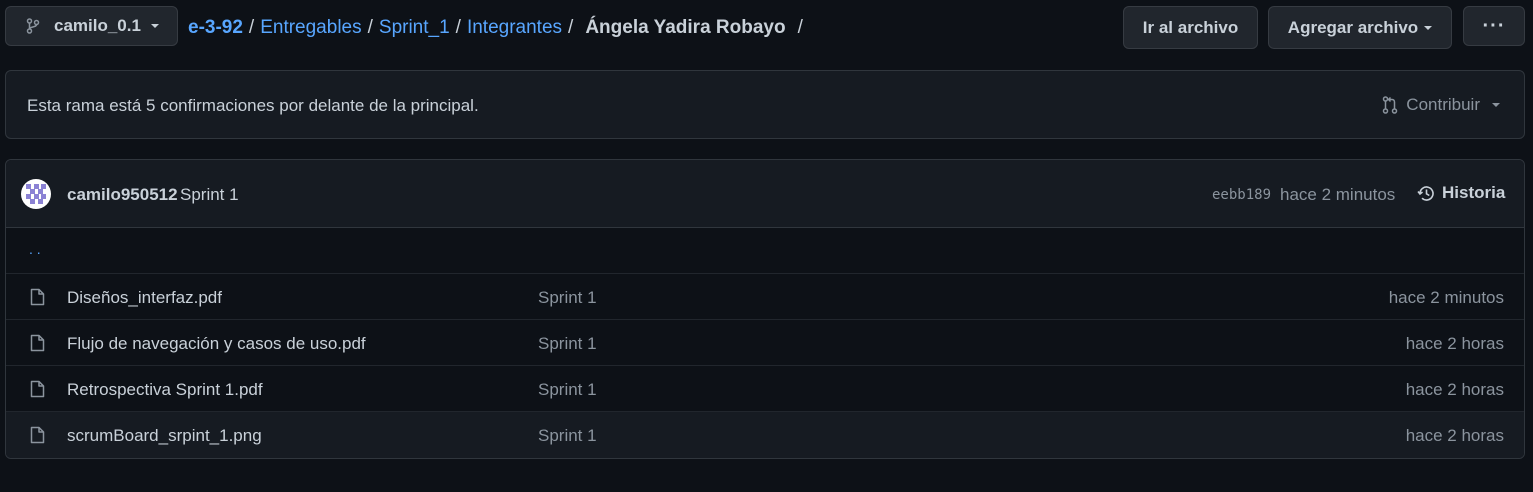  Describe the element at coordinates (97, 25) in the screenshot. I see `branch-name: camilo_0.1` at that location.